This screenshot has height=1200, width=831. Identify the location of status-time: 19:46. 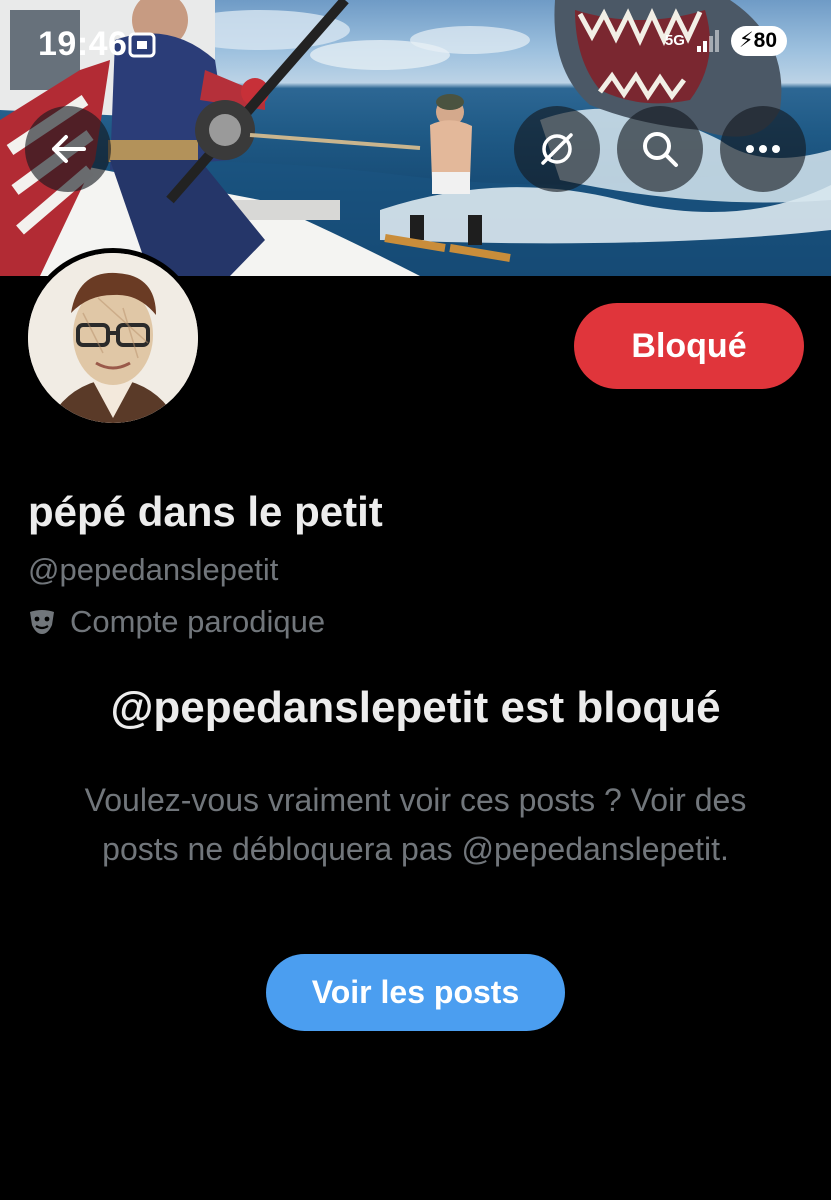
(83, 44).